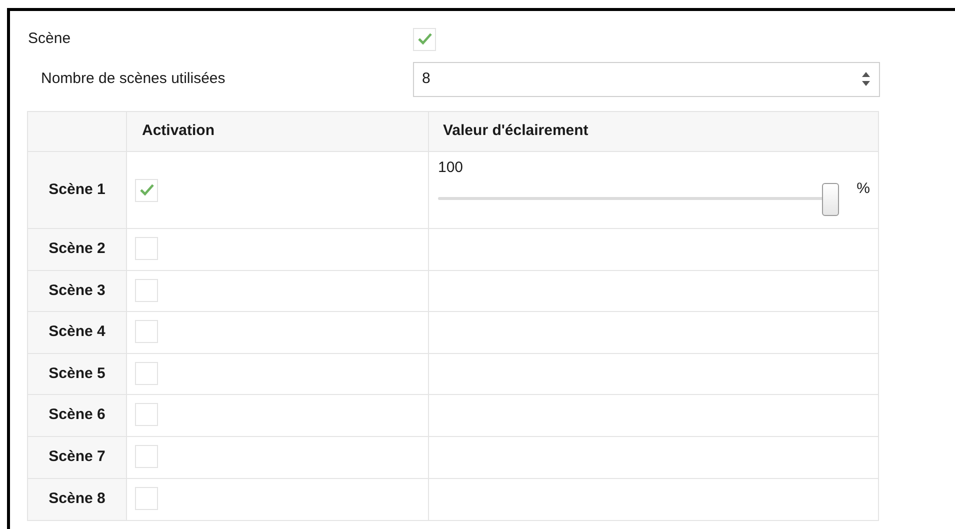 The width and height of the screenshot is (955, 529). What do you see at coordinates (77, 332) in the screenshot?
I see `row-header: Scène 4` at bounding box center [77, 332].